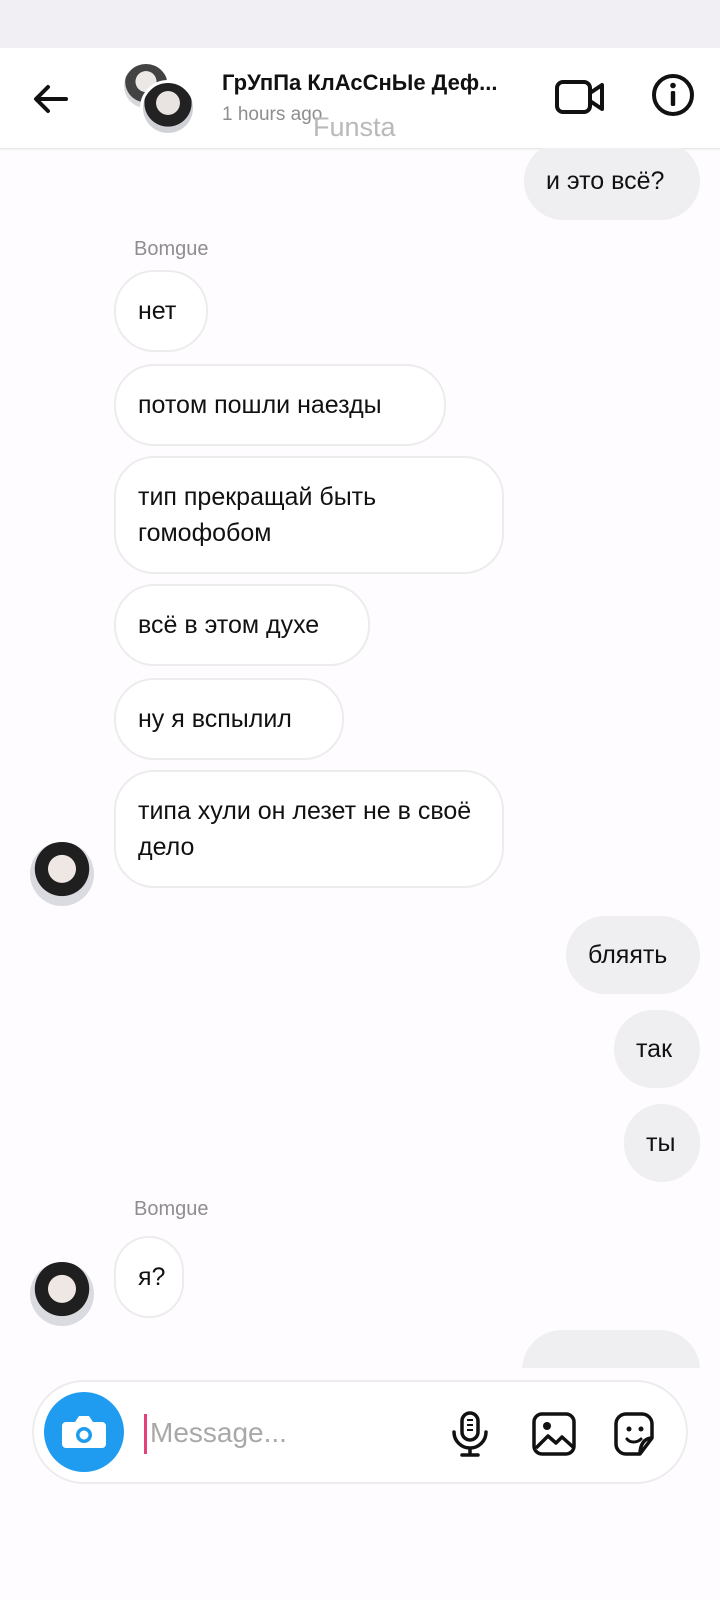  Describe the element at coordinates (636, 1434) in the screenshot. I see `sticker-icon` at that location.